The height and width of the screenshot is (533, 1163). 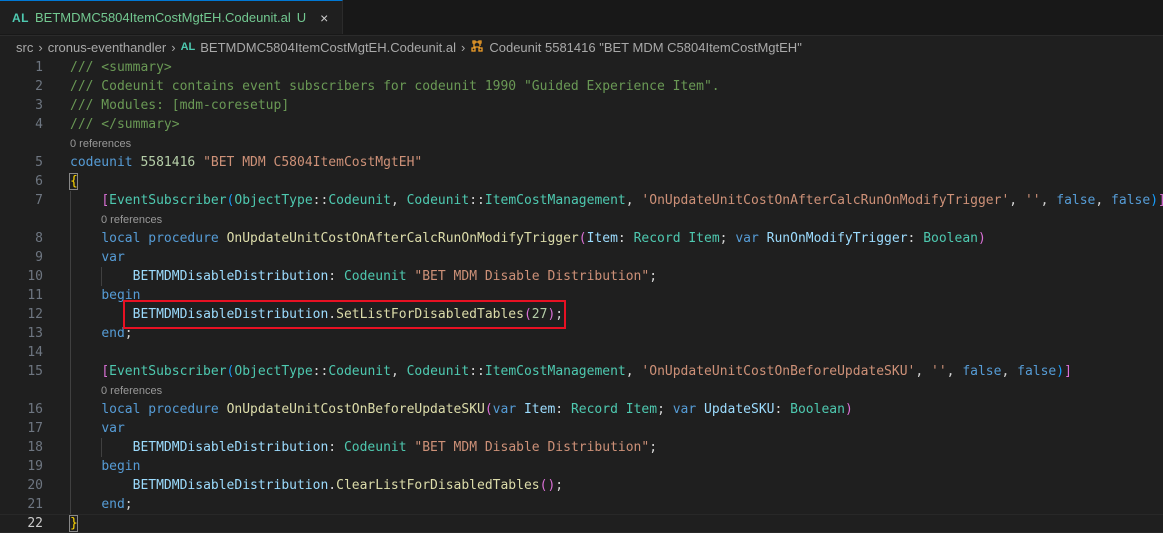 I want to click on code-line: 6{, so click(x=581, y=181).